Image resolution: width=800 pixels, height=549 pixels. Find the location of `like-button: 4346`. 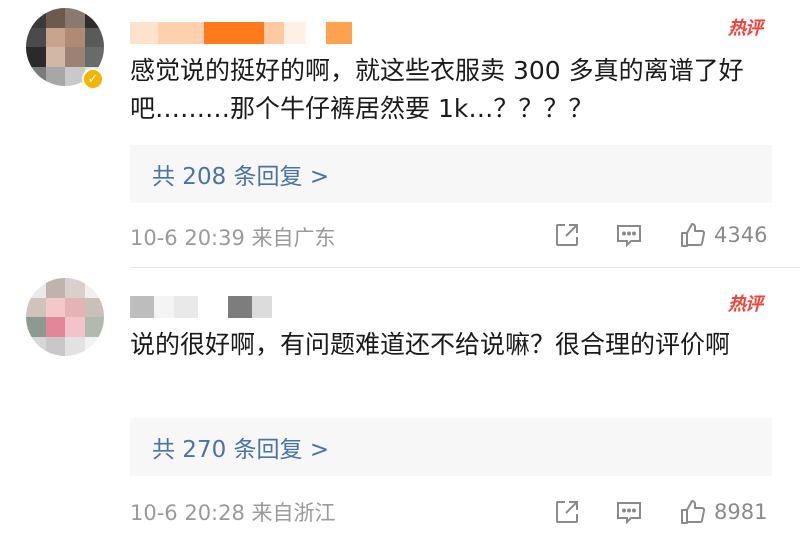

like-button: 4346 is located at coordinates (722, 235).